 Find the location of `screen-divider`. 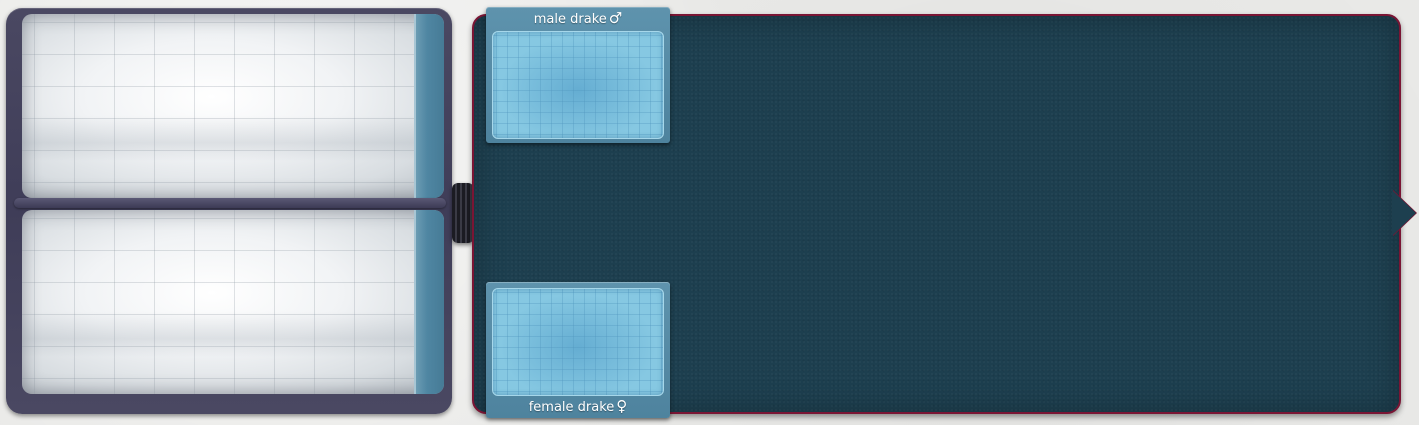

screen-divider is located at coordinates (230, 203).